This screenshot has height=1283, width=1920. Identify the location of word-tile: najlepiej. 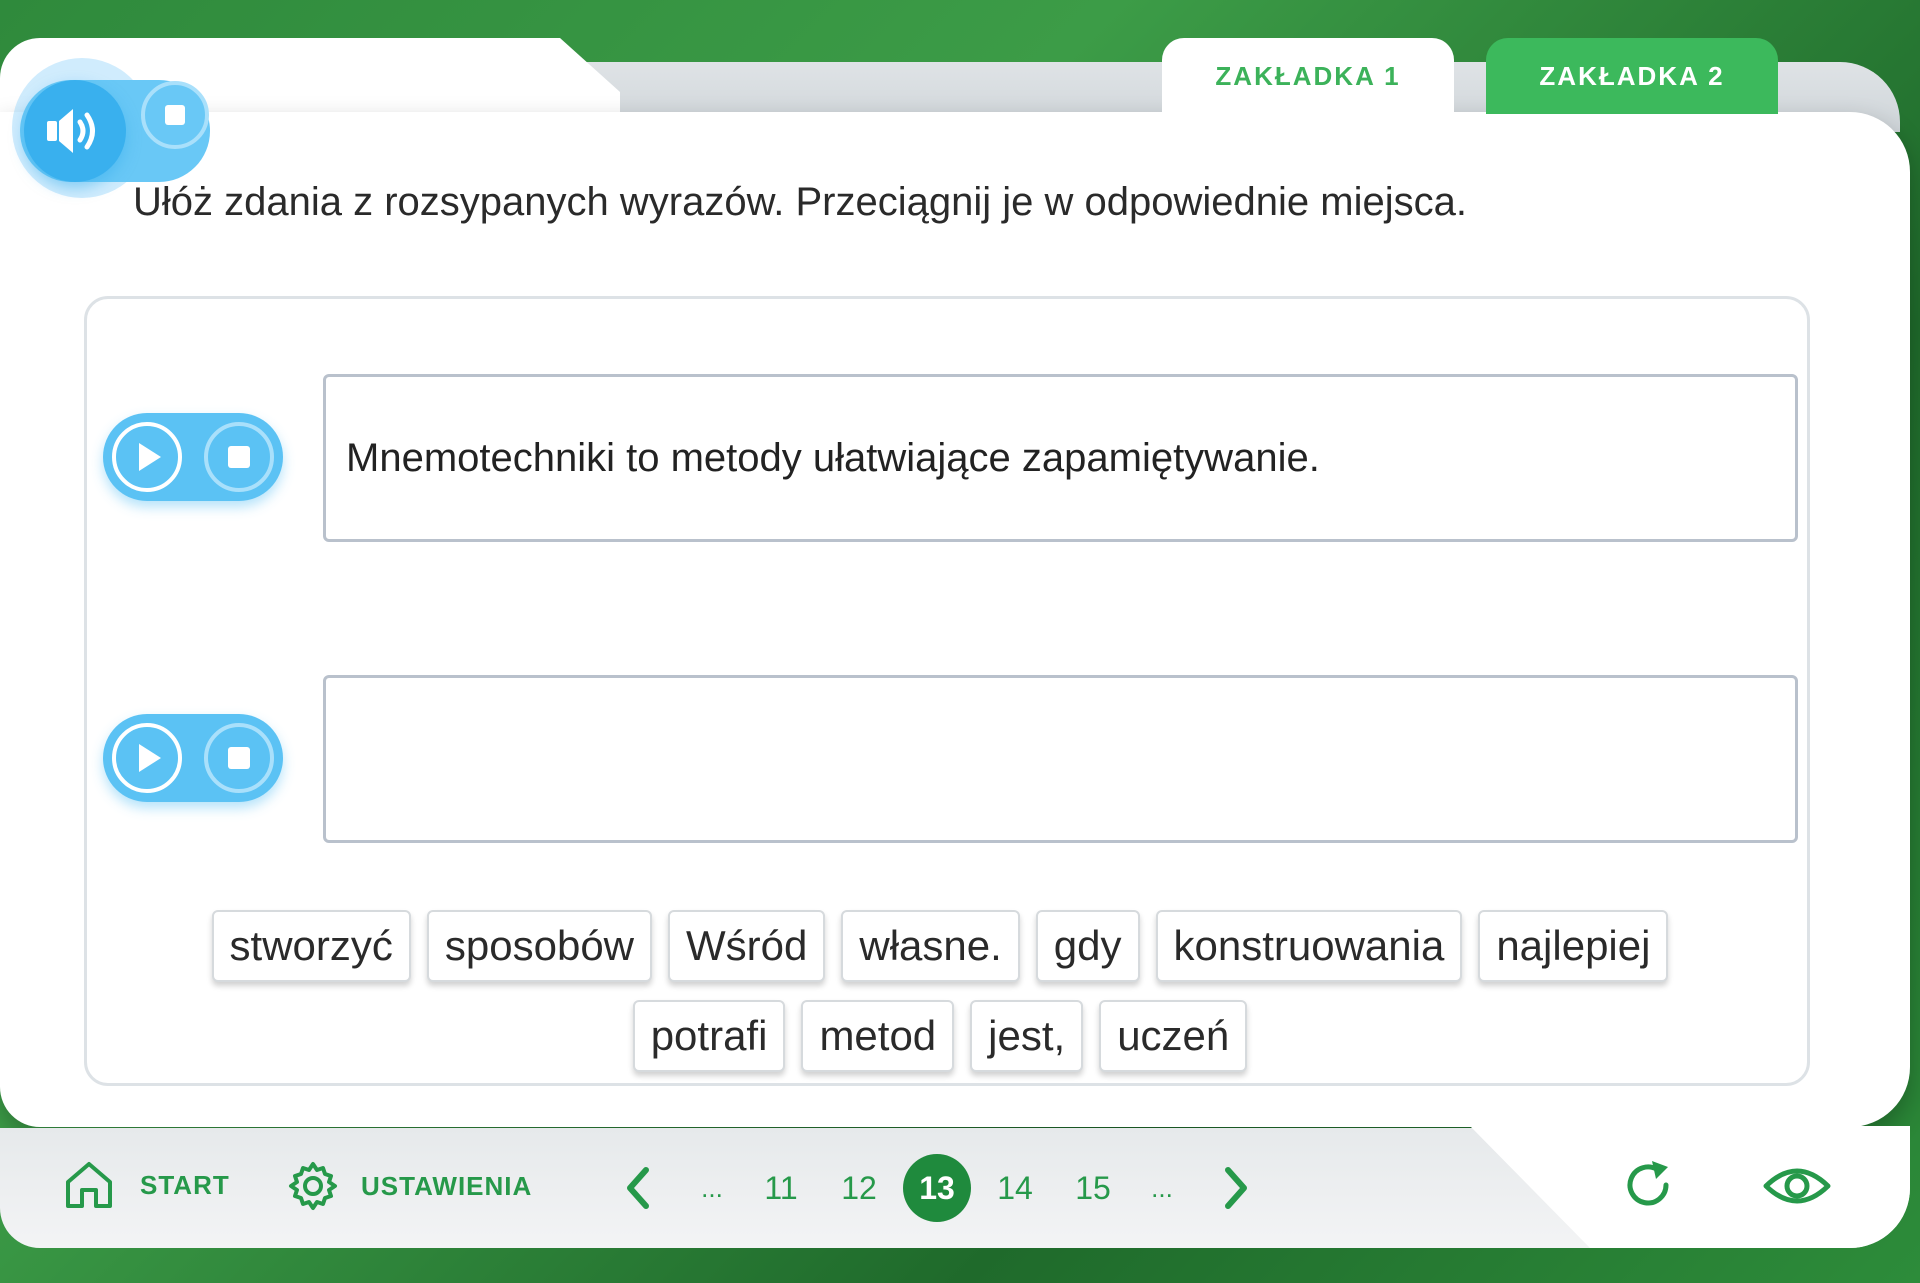
(1573, 946).